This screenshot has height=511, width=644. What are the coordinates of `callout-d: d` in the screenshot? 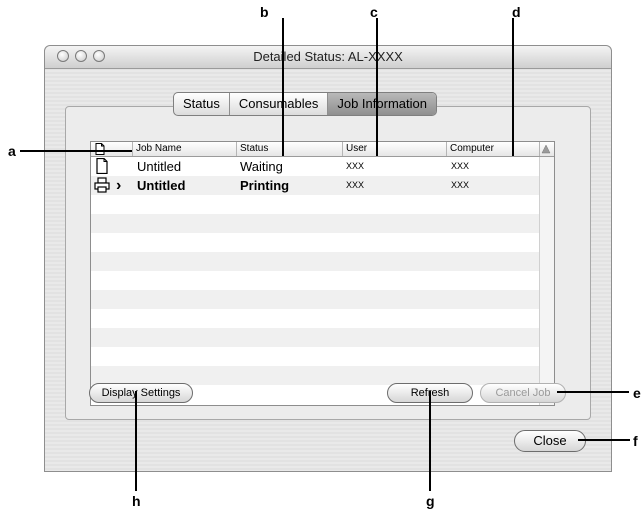 It's located at (516, 12).